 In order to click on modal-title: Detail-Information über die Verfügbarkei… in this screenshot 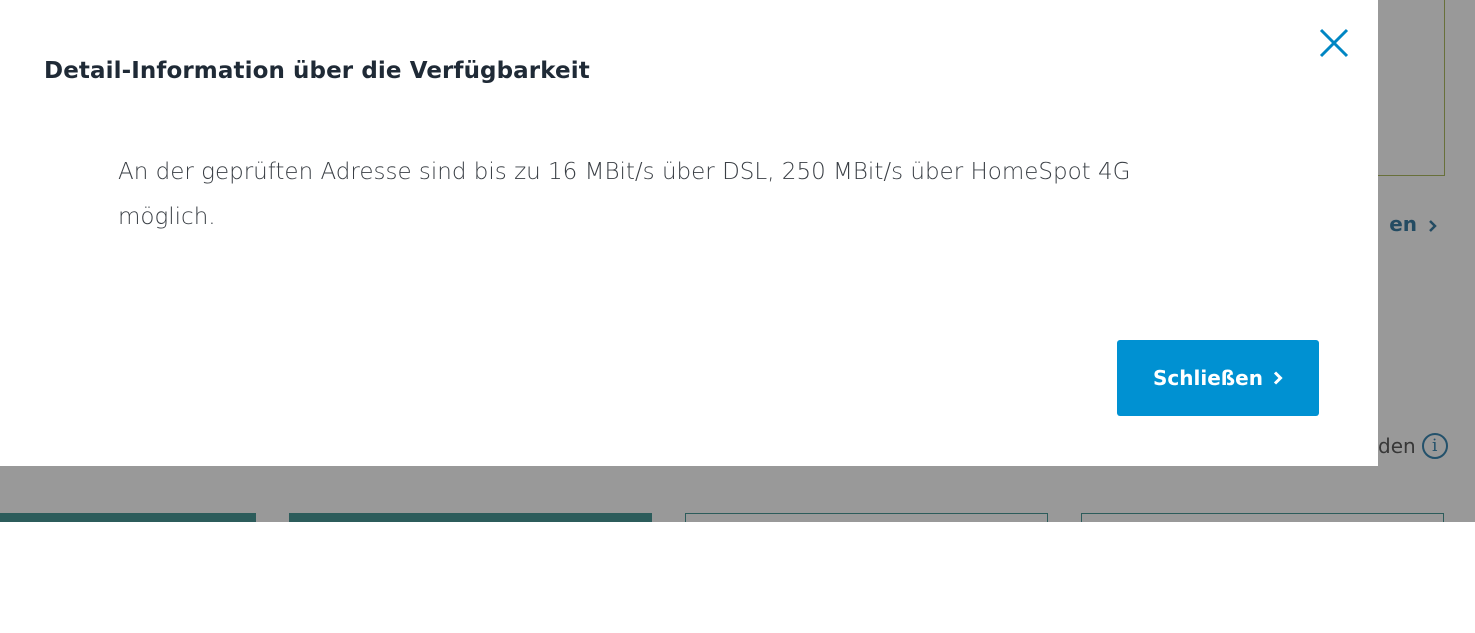, I will do `click(317, 71)`.